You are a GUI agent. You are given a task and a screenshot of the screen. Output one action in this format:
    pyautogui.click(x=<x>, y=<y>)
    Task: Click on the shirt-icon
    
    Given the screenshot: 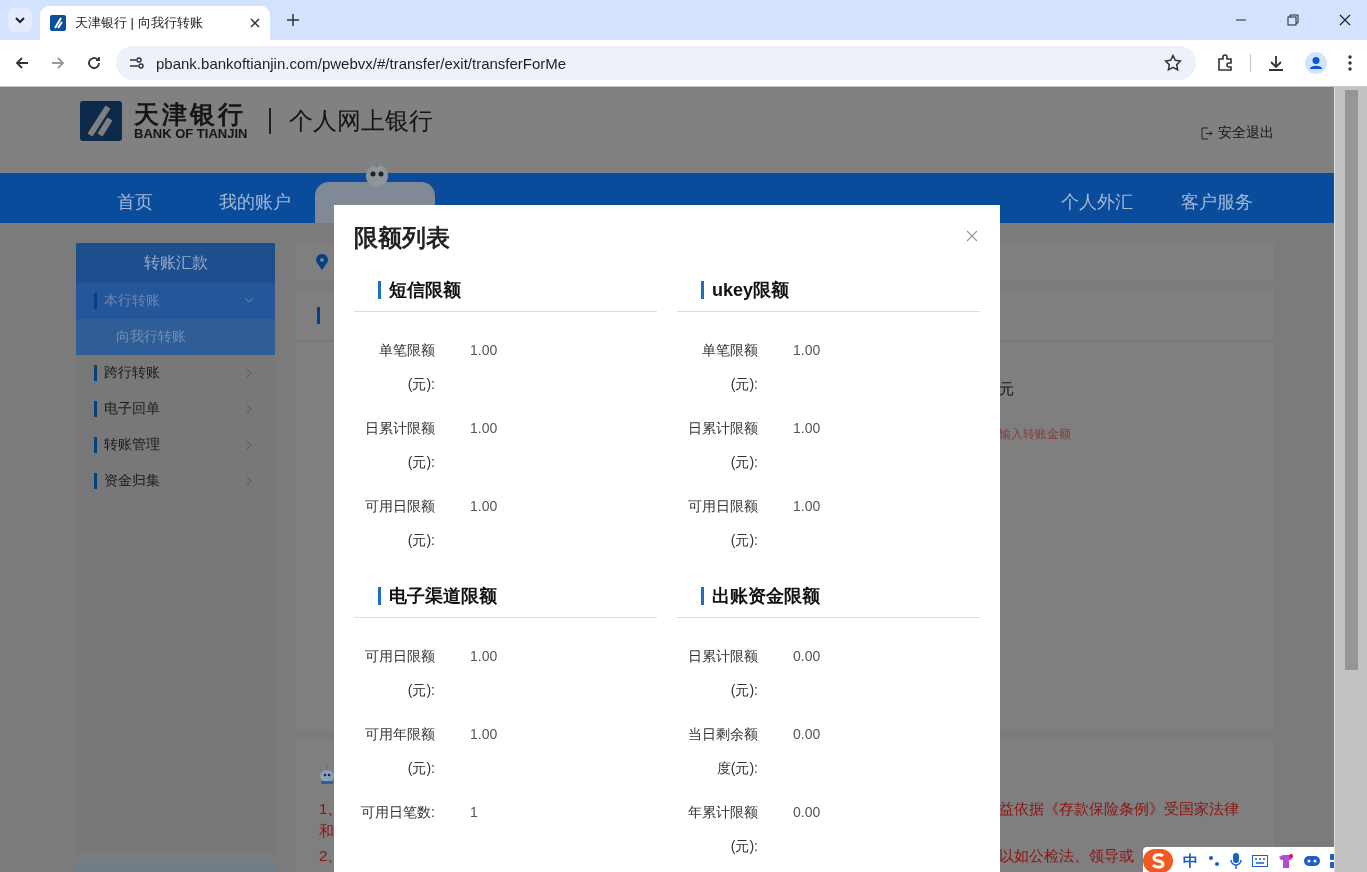 What is the action you would take?
    pyautogui.click(x=1286, y=861)
    